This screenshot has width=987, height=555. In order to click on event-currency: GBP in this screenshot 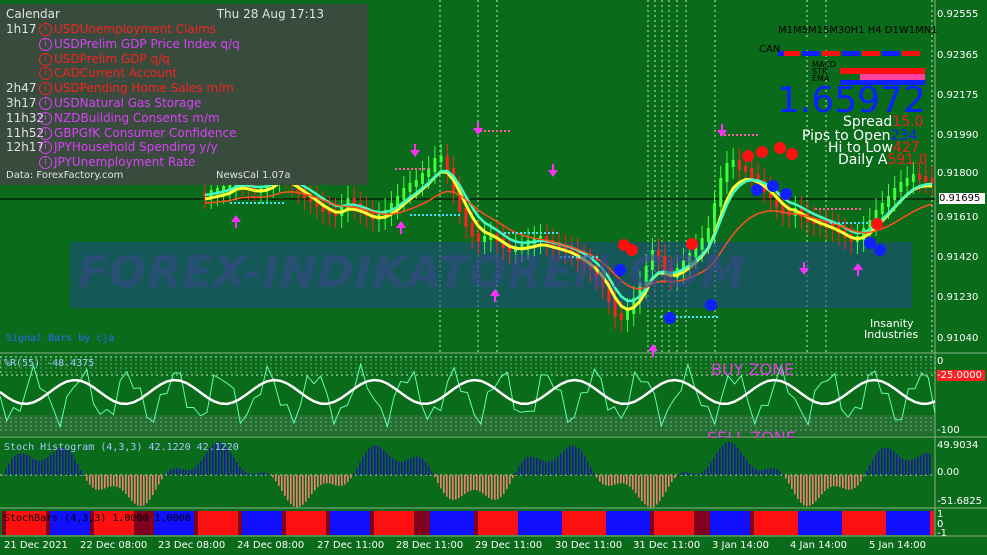, I will do `click(66, 132)`.